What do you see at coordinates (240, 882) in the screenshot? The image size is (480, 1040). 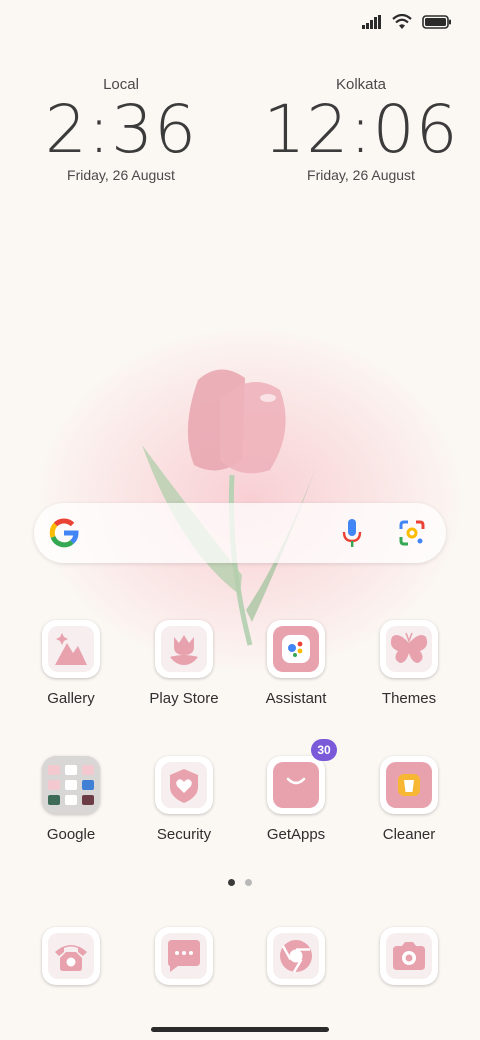 I see `page-indicator` at bounding box center [240, 882].